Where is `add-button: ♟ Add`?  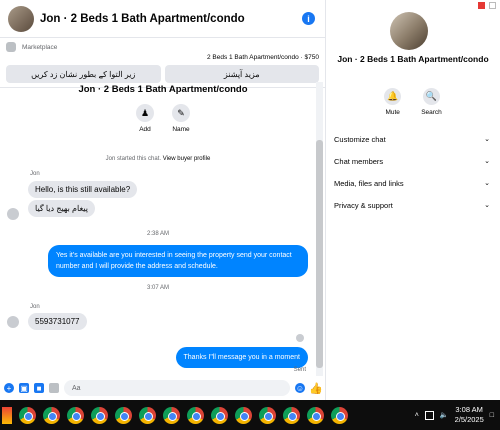
add-button: ♟ Add is located at coordinates (145, 118).